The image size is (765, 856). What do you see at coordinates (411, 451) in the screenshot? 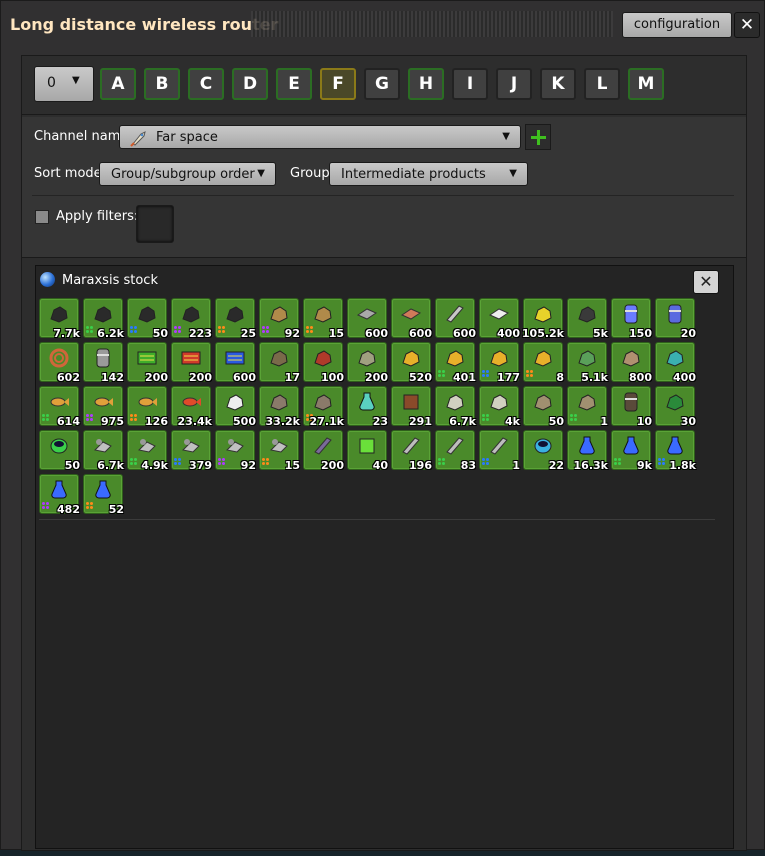
I see `item-slot: 196` at bounding box center [411, 451].